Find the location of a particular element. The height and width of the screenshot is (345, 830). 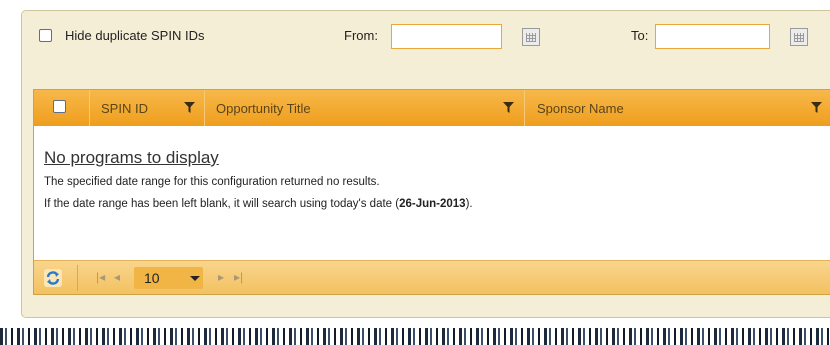

column-opportunity-title-label: Opportunity Title is located at coordinates (263, 108).